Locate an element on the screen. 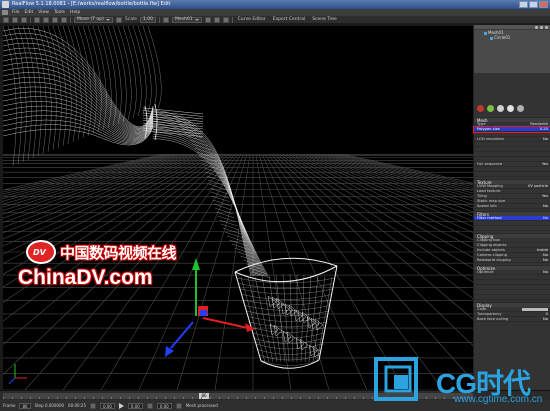  light-icon is located at coordinates (216, 19).